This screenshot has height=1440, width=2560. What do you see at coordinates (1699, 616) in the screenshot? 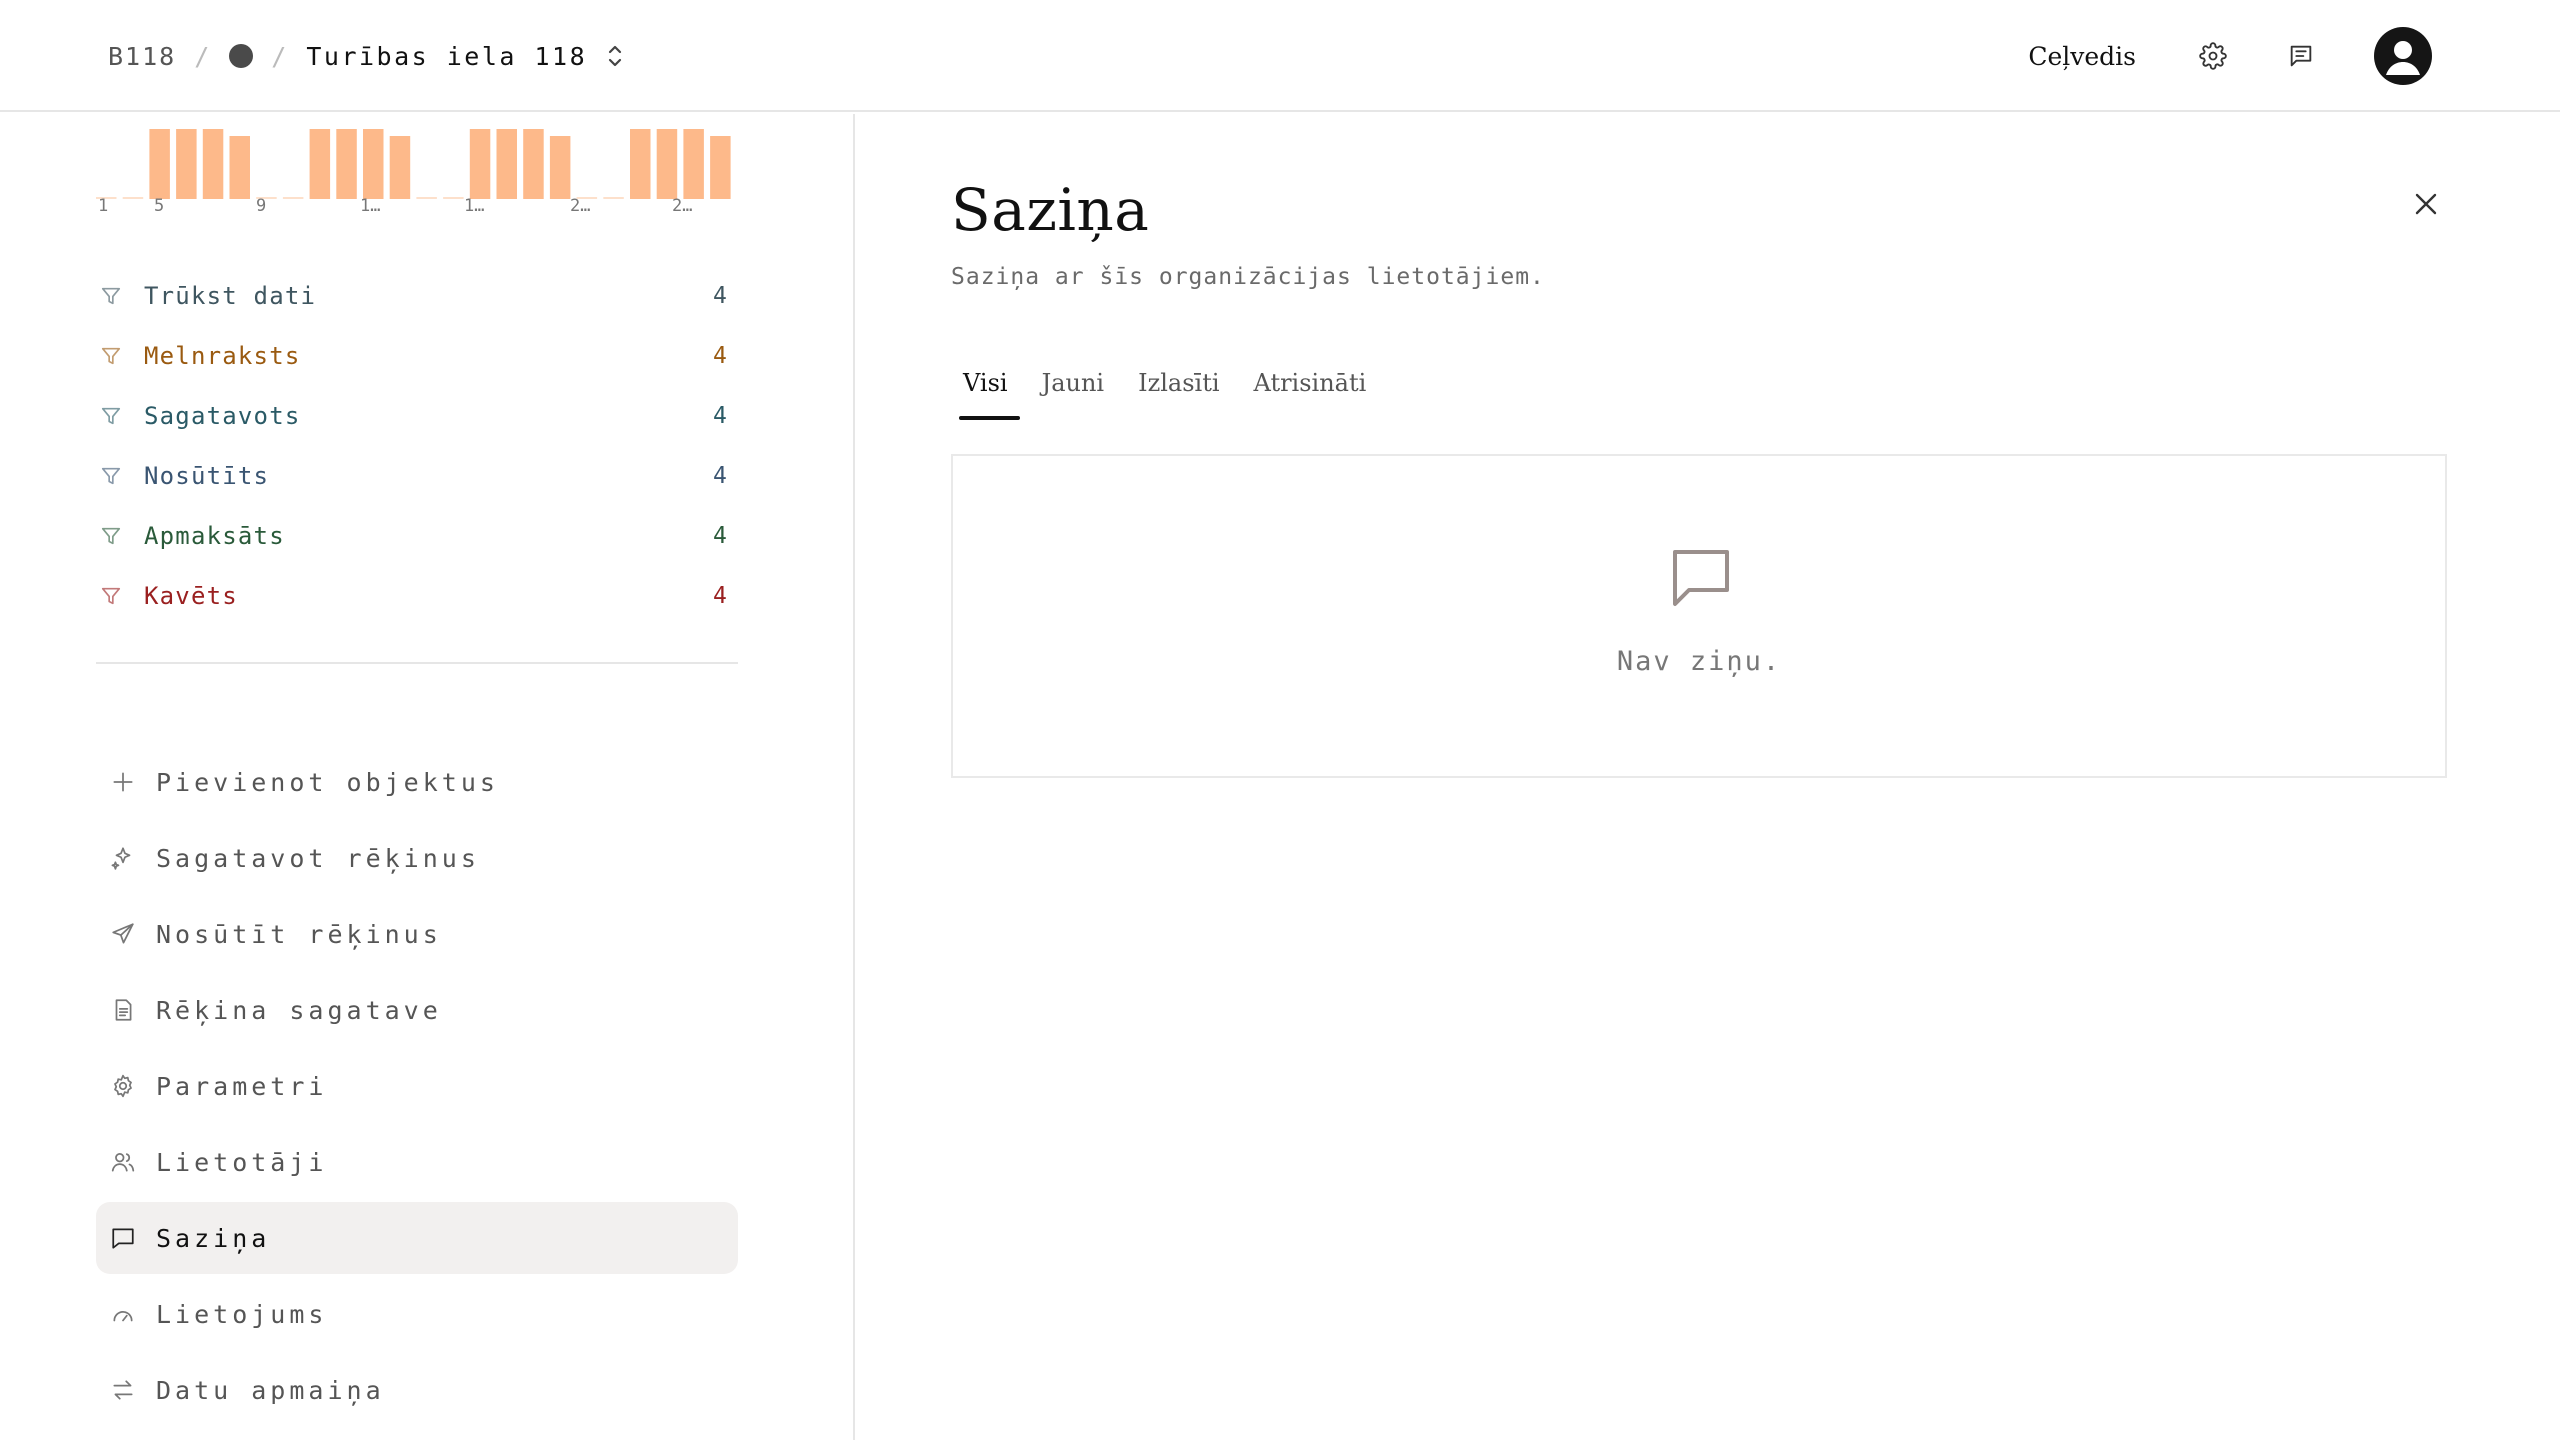
I see `messages-empty-state: Nav ziņu.` at bounding box center [1699, 616].